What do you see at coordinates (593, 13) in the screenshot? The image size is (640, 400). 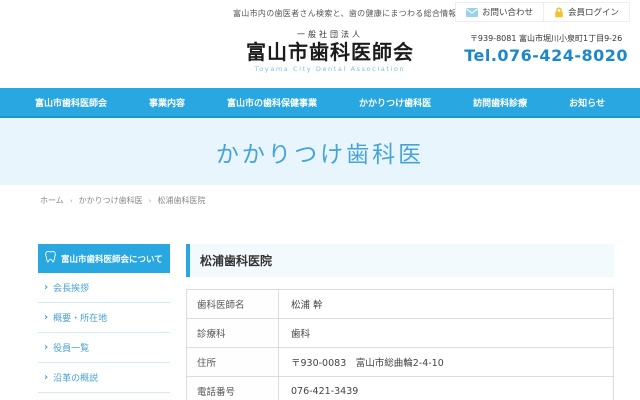 I see `member-login-button-label: 会員ログイン` at bounding box center [593, 13].